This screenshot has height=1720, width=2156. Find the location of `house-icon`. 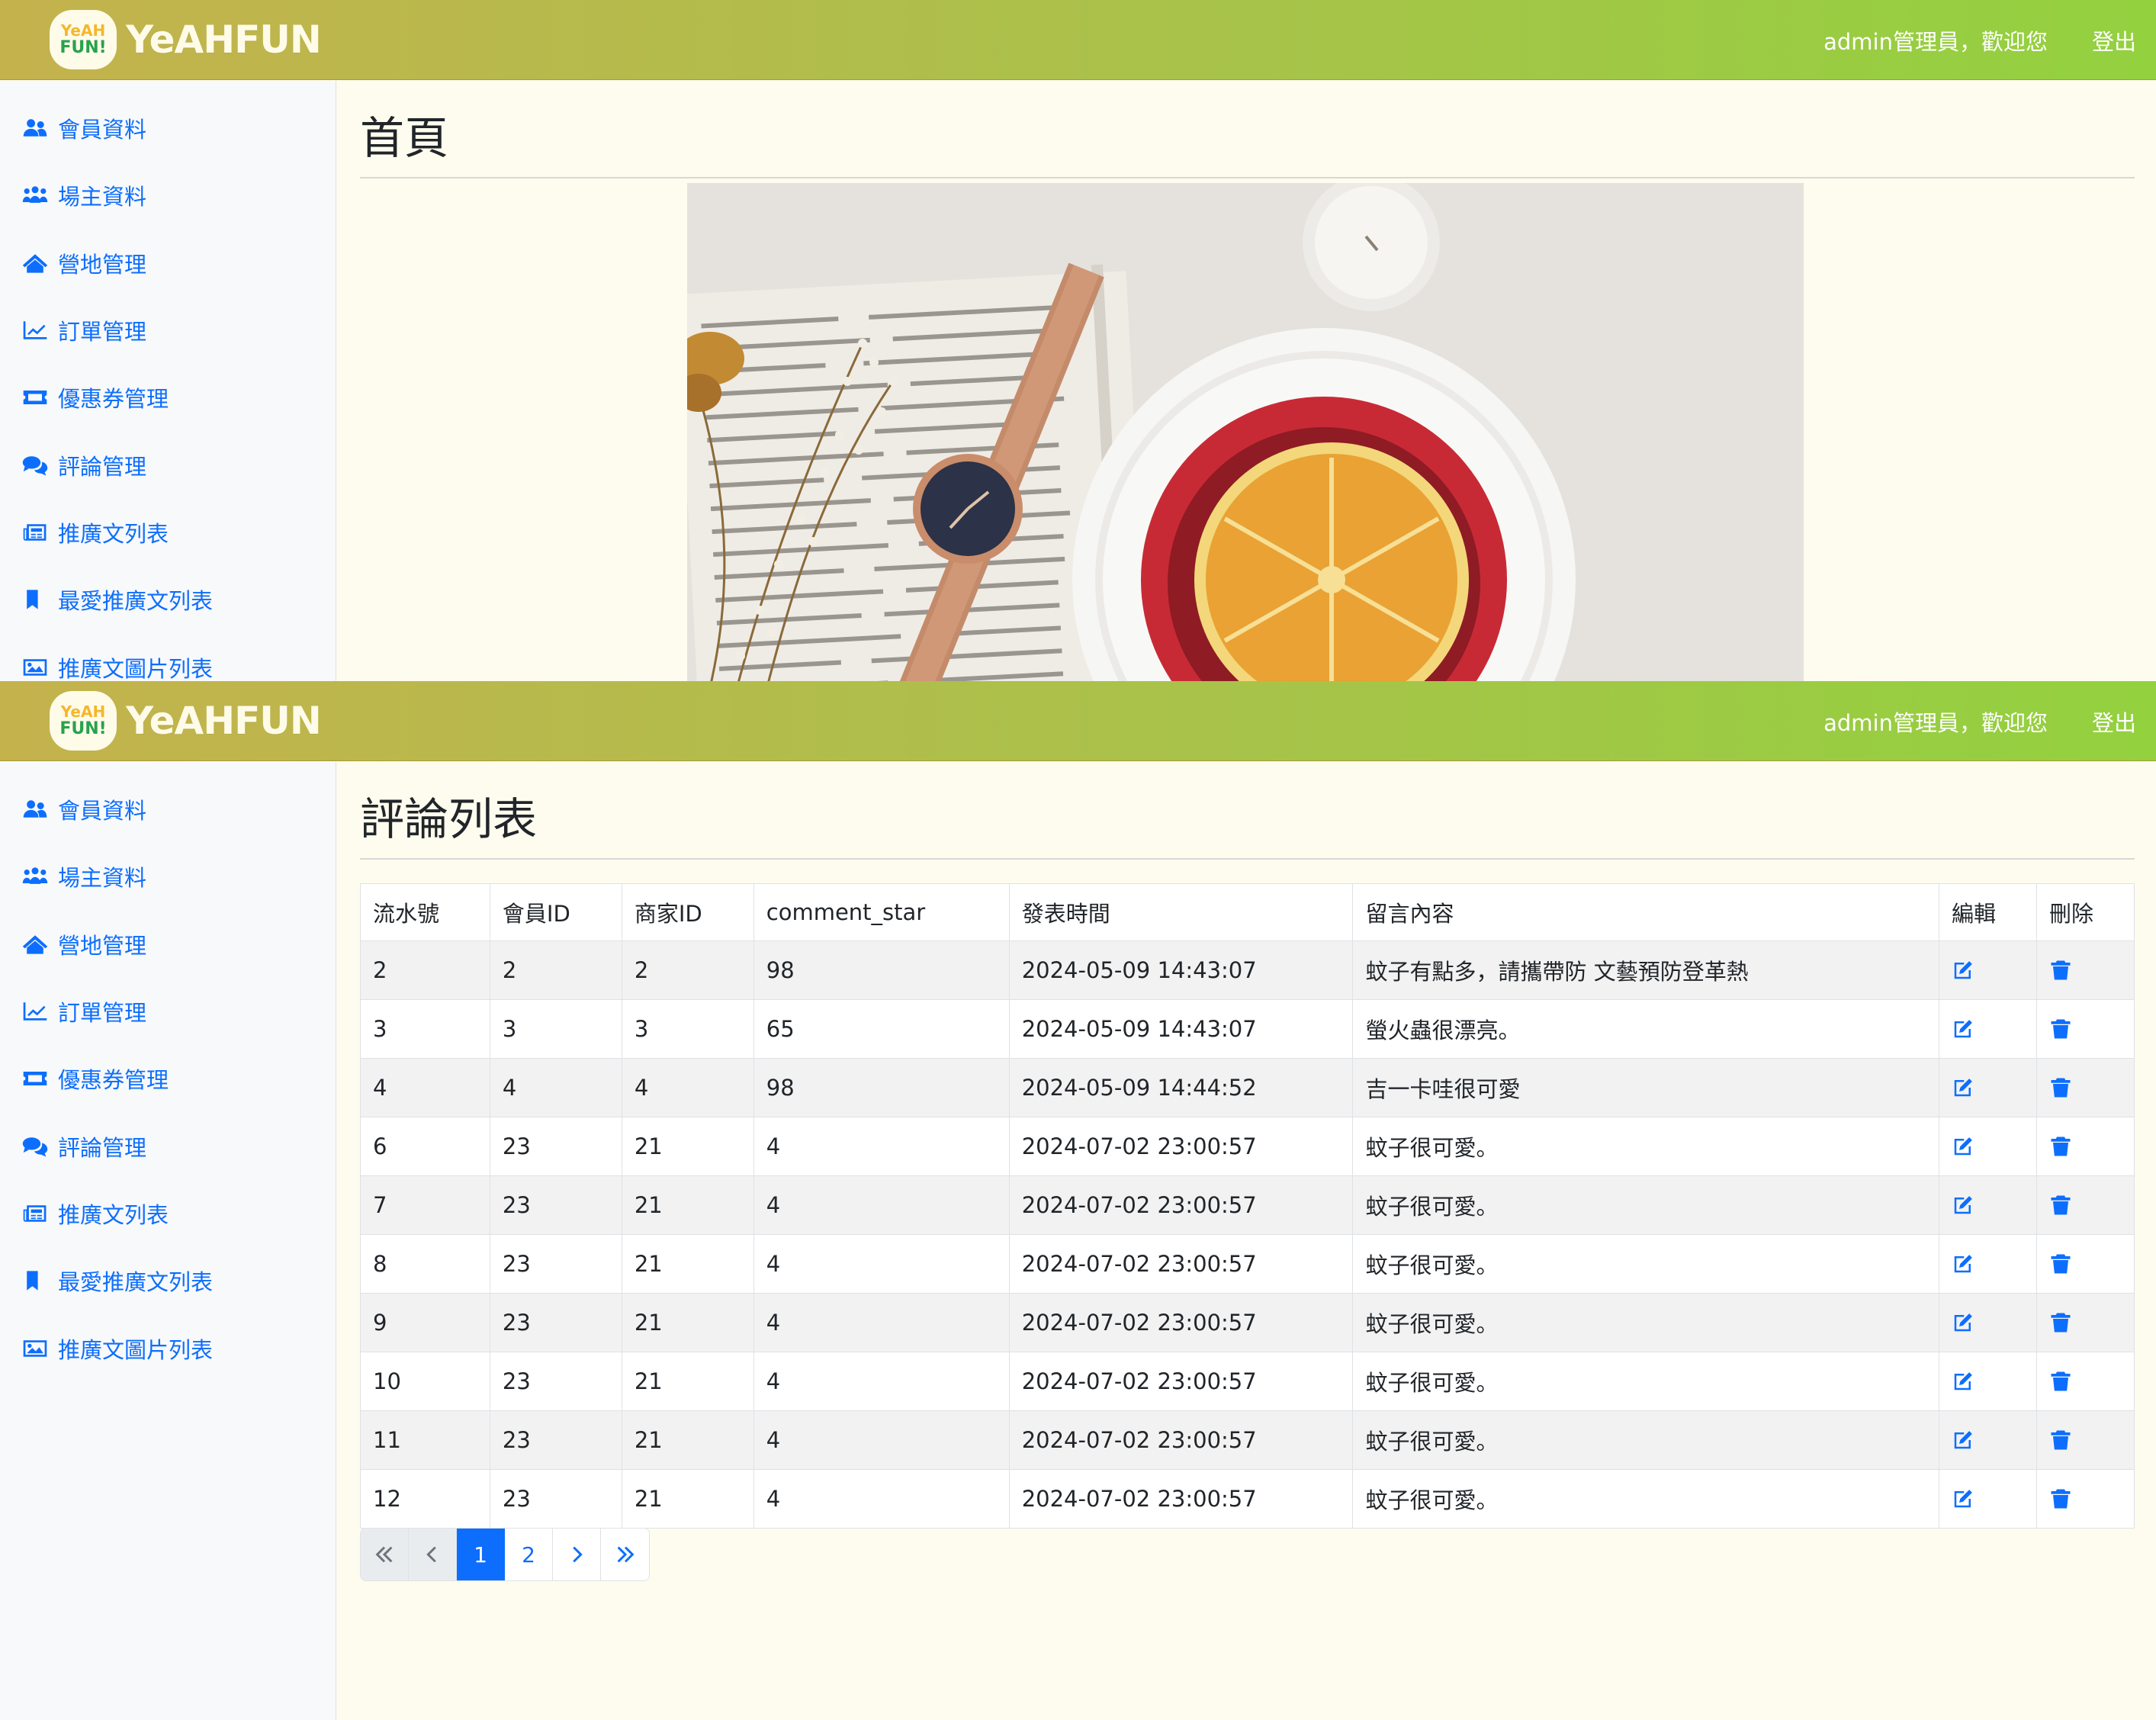

house-icon is located at coordinates (35, 263).